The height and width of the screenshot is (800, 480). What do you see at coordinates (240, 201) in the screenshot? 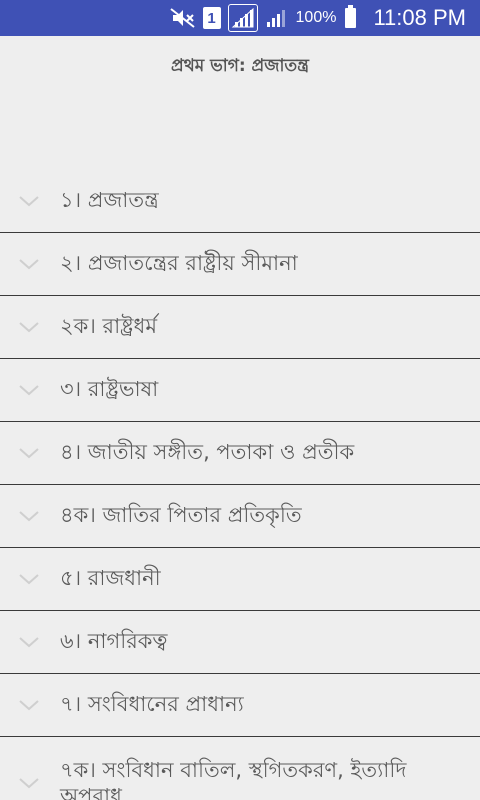
I see `list-item: ১। প্রজাতন্ত্র` at bounding box center [240, 201].